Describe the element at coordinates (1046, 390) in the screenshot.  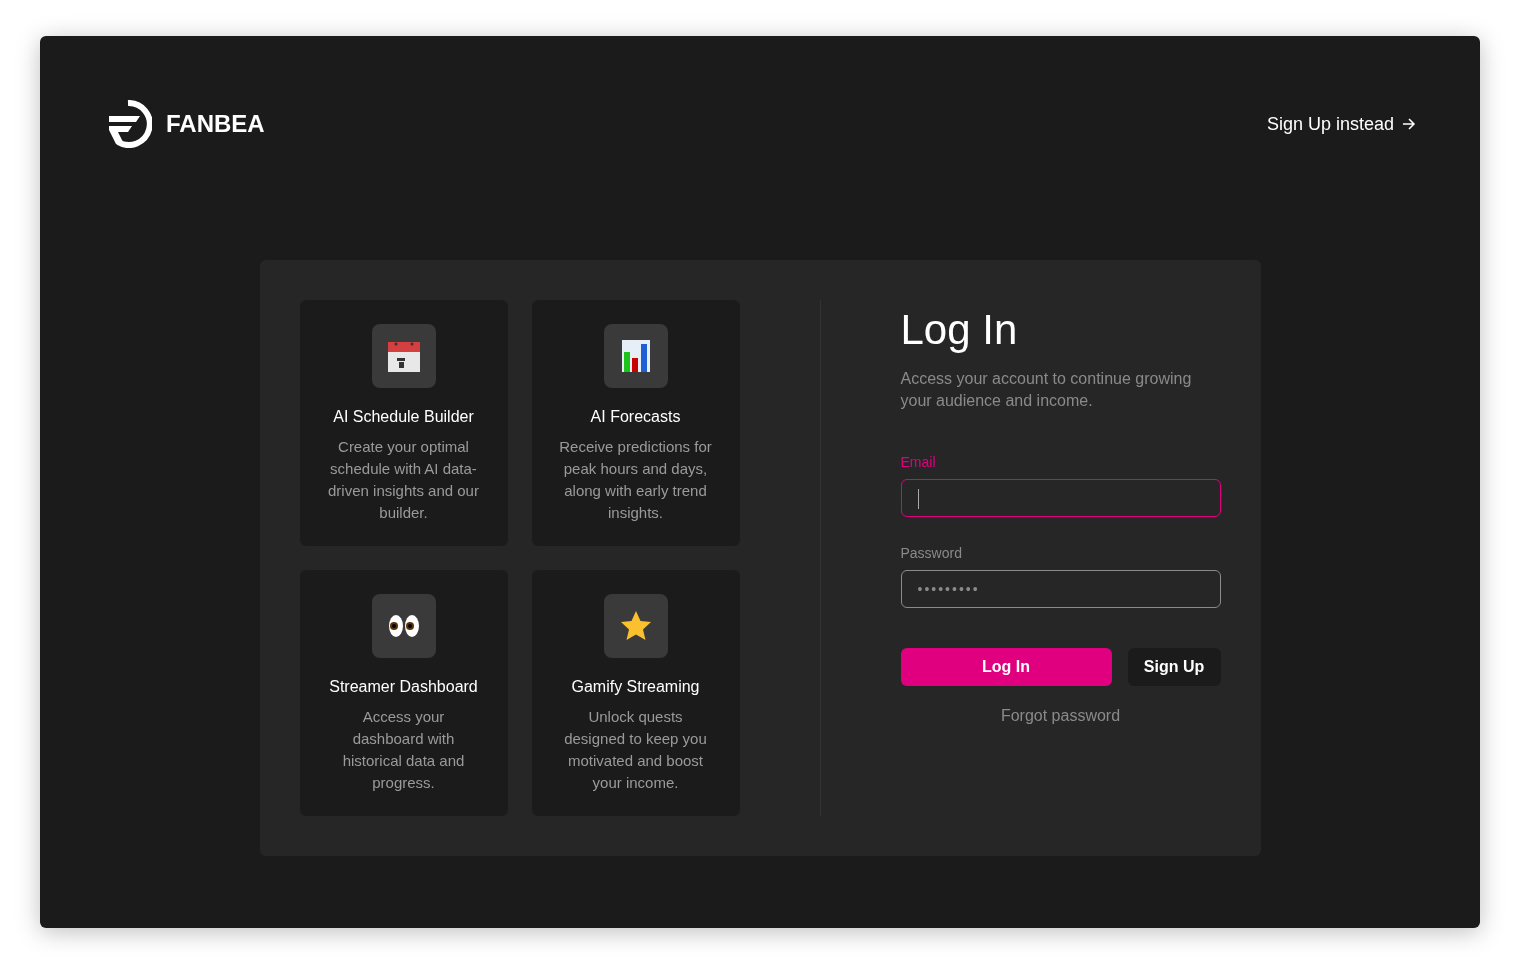
I see `login-subtitle: Access your account to continue growing your audience and income.` at that location.